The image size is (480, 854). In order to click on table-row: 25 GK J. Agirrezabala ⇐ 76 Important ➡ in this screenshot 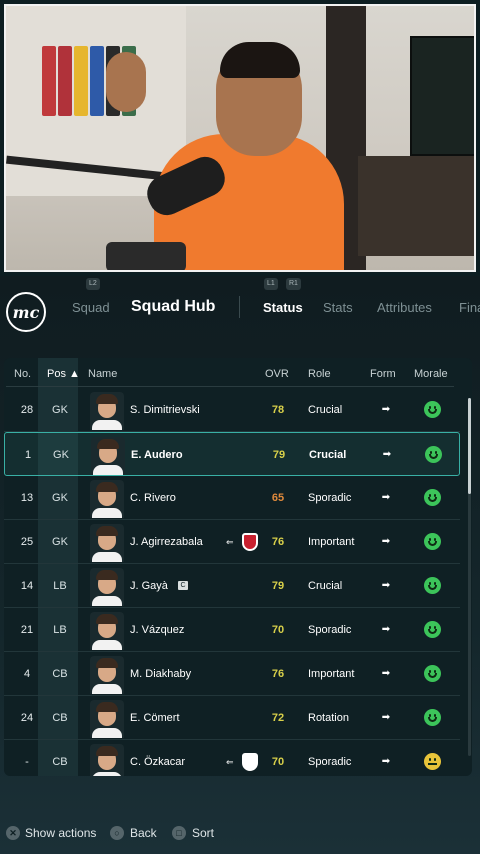, I will do `click(232, 542)`.